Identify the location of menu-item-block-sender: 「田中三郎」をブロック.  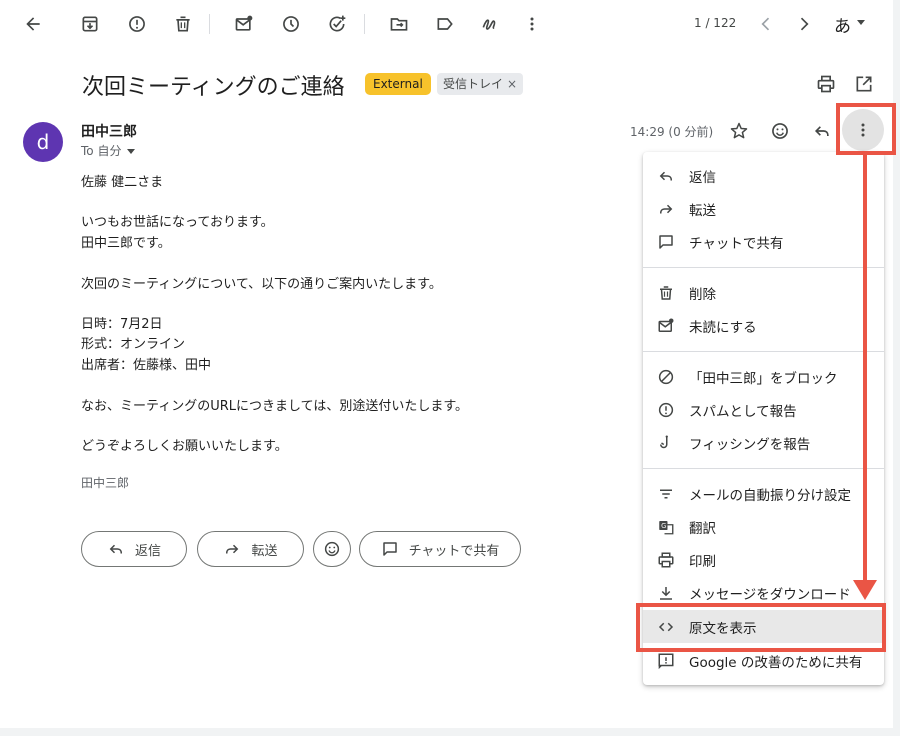
(763, 376).